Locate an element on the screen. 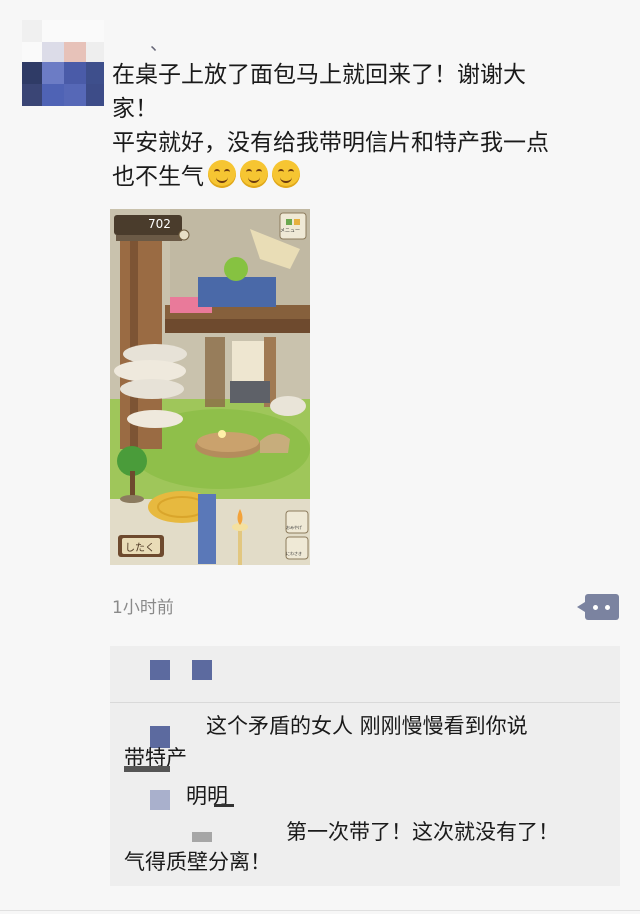  comment-text: 第一次带了！这次就没有了！ is located at coordinates (422, 832).